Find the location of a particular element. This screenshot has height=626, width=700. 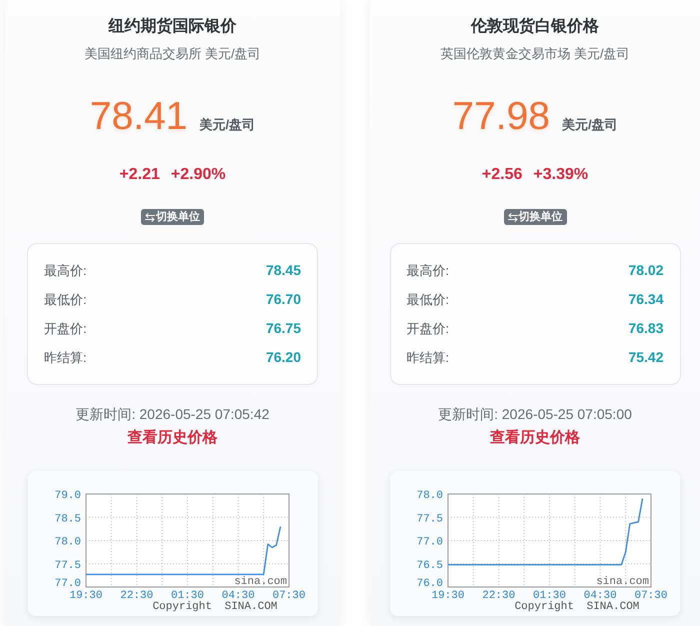

percent-change: +2.90% is located at coordinates (198, 175).